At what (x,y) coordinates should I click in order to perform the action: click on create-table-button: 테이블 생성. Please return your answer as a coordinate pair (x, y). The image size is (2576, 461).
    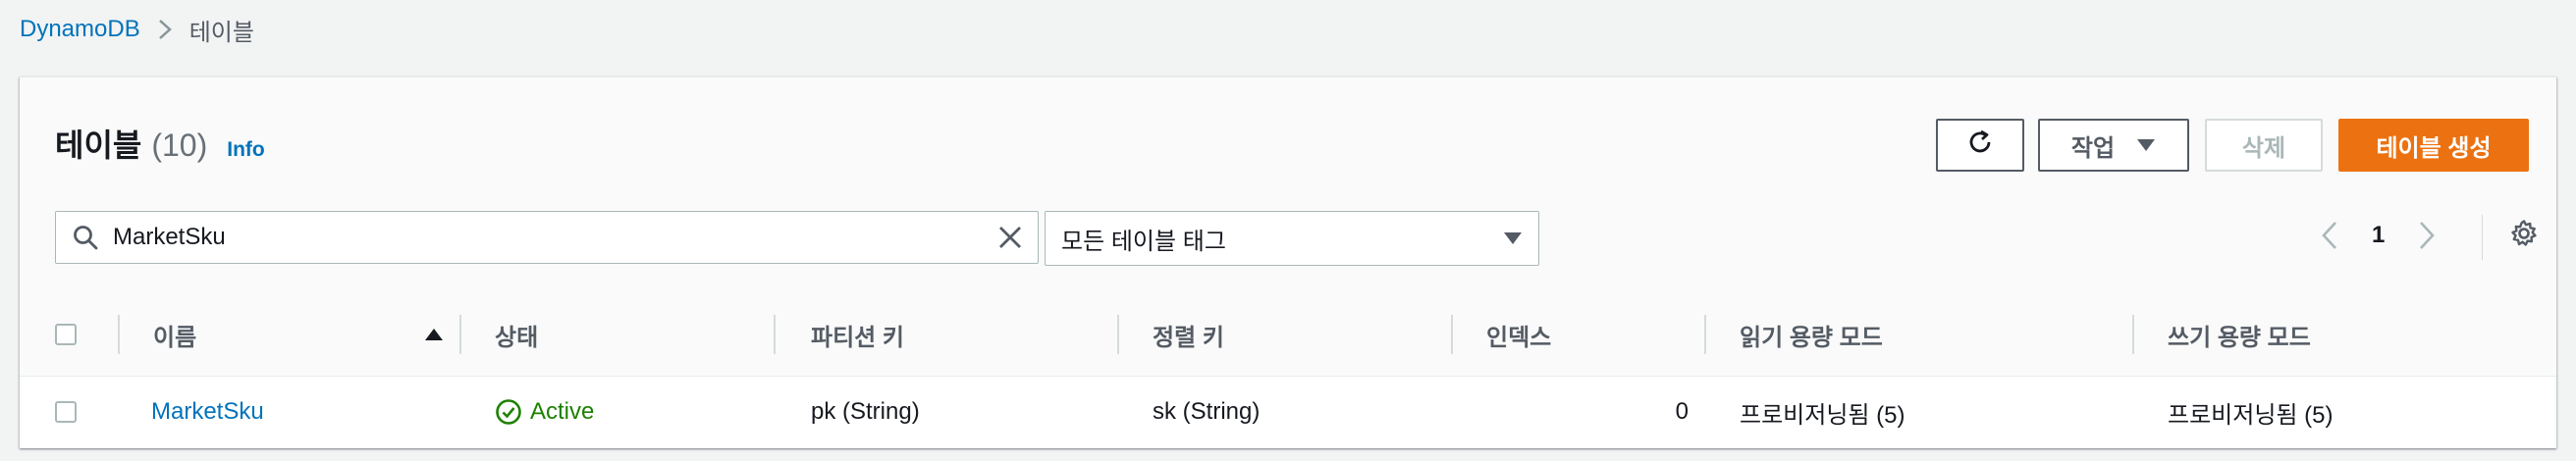
    Looking at the image, I should click on (2433, 146).